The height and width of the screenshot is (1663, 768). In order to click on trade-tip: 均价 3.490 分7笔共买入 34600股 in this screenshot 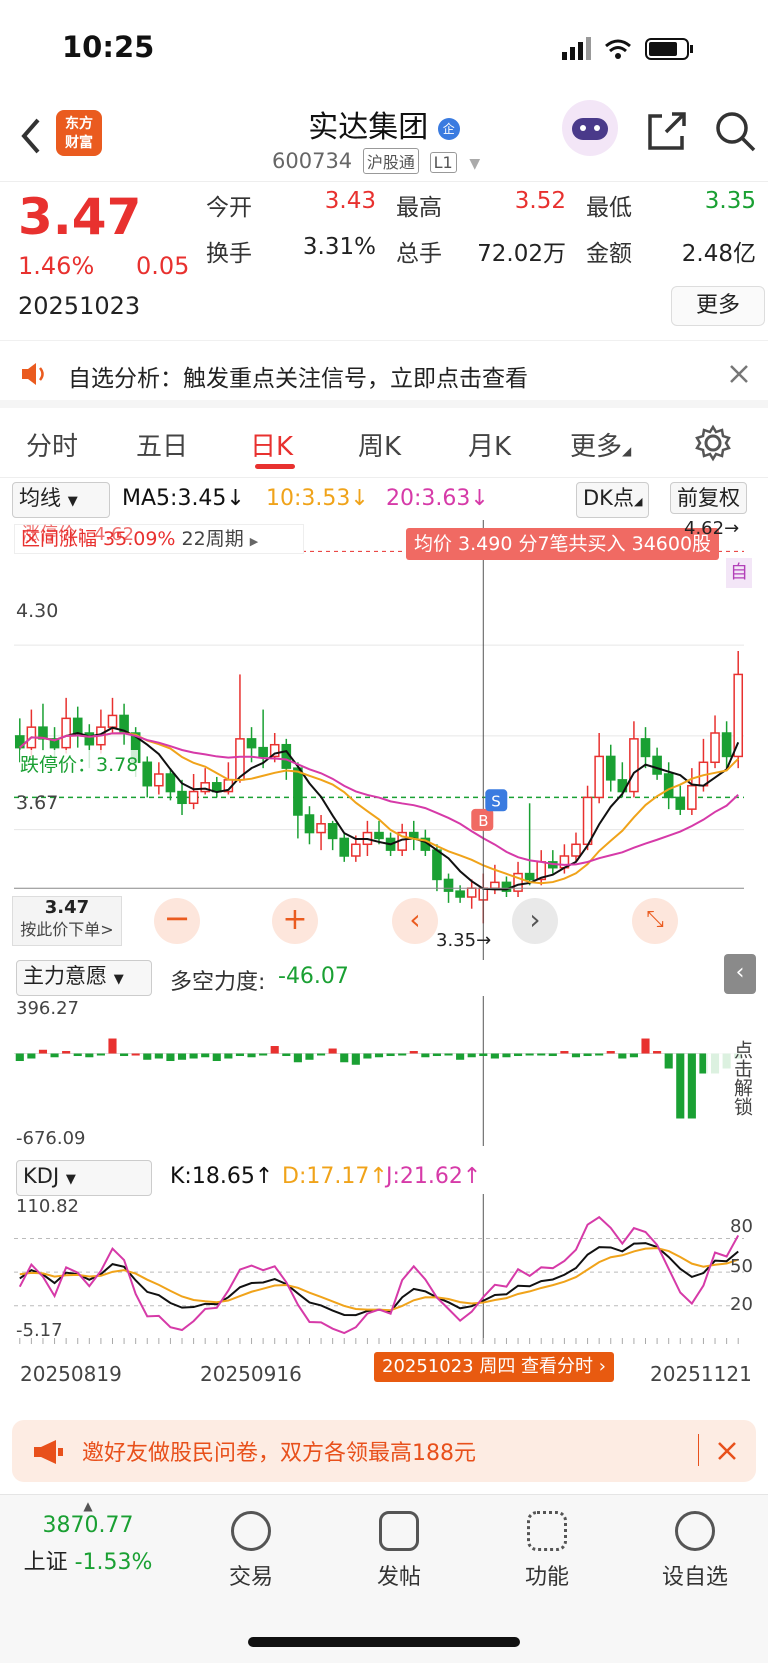, I will do `click(563, 544)`.